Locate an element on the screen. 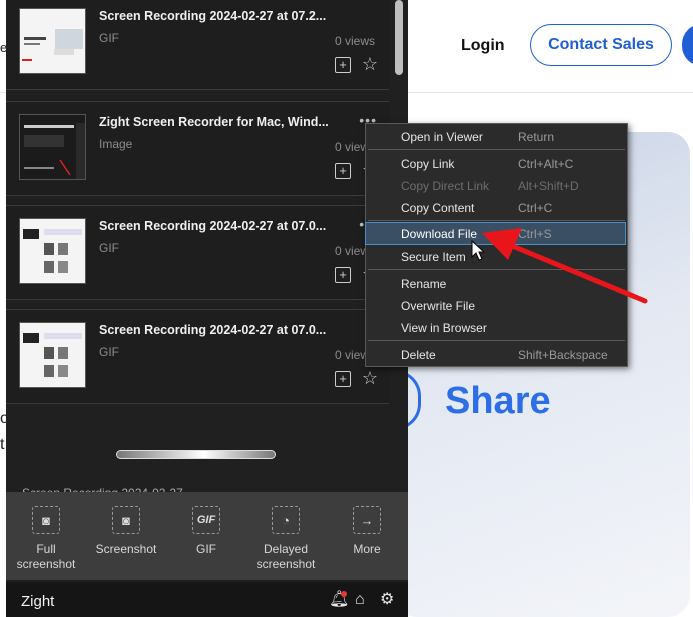 The image size is (693, 617). status-bar: Zight 🔔︎ ⌂ ⚙ is located at coordinates (207, 599).